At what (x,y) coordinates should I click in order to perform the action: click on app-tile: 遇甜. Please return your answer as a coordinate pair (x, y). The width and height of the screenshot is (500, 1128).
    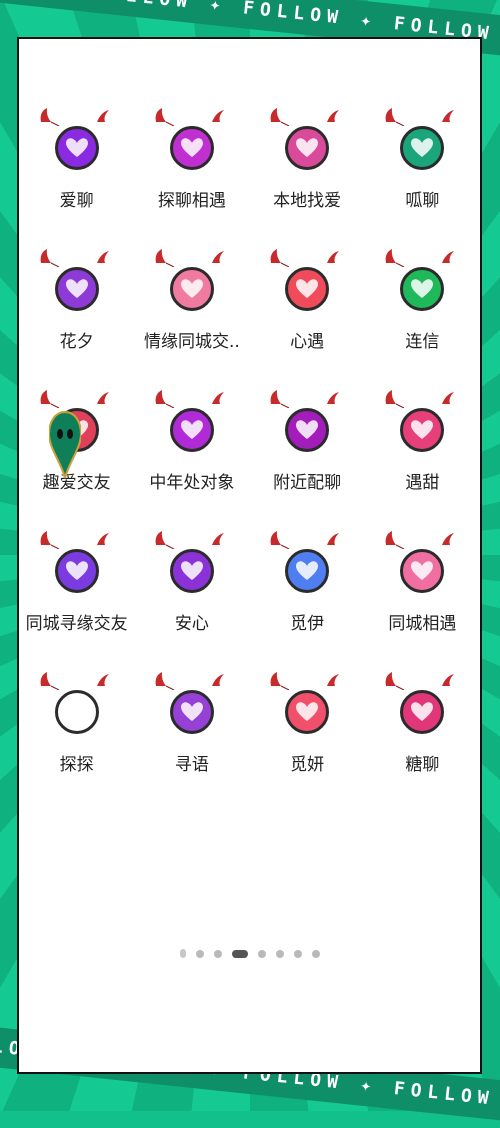
    Looking at the image, I should click on (422, 468).